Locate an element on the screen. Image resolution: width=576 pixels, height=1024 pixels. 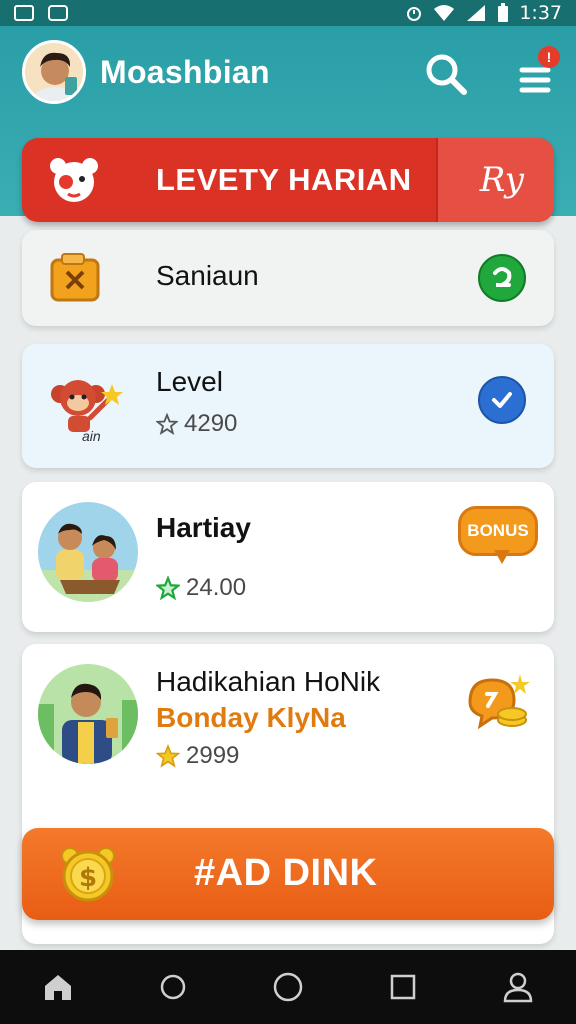
search-icon is located at coordinates (446, 74).